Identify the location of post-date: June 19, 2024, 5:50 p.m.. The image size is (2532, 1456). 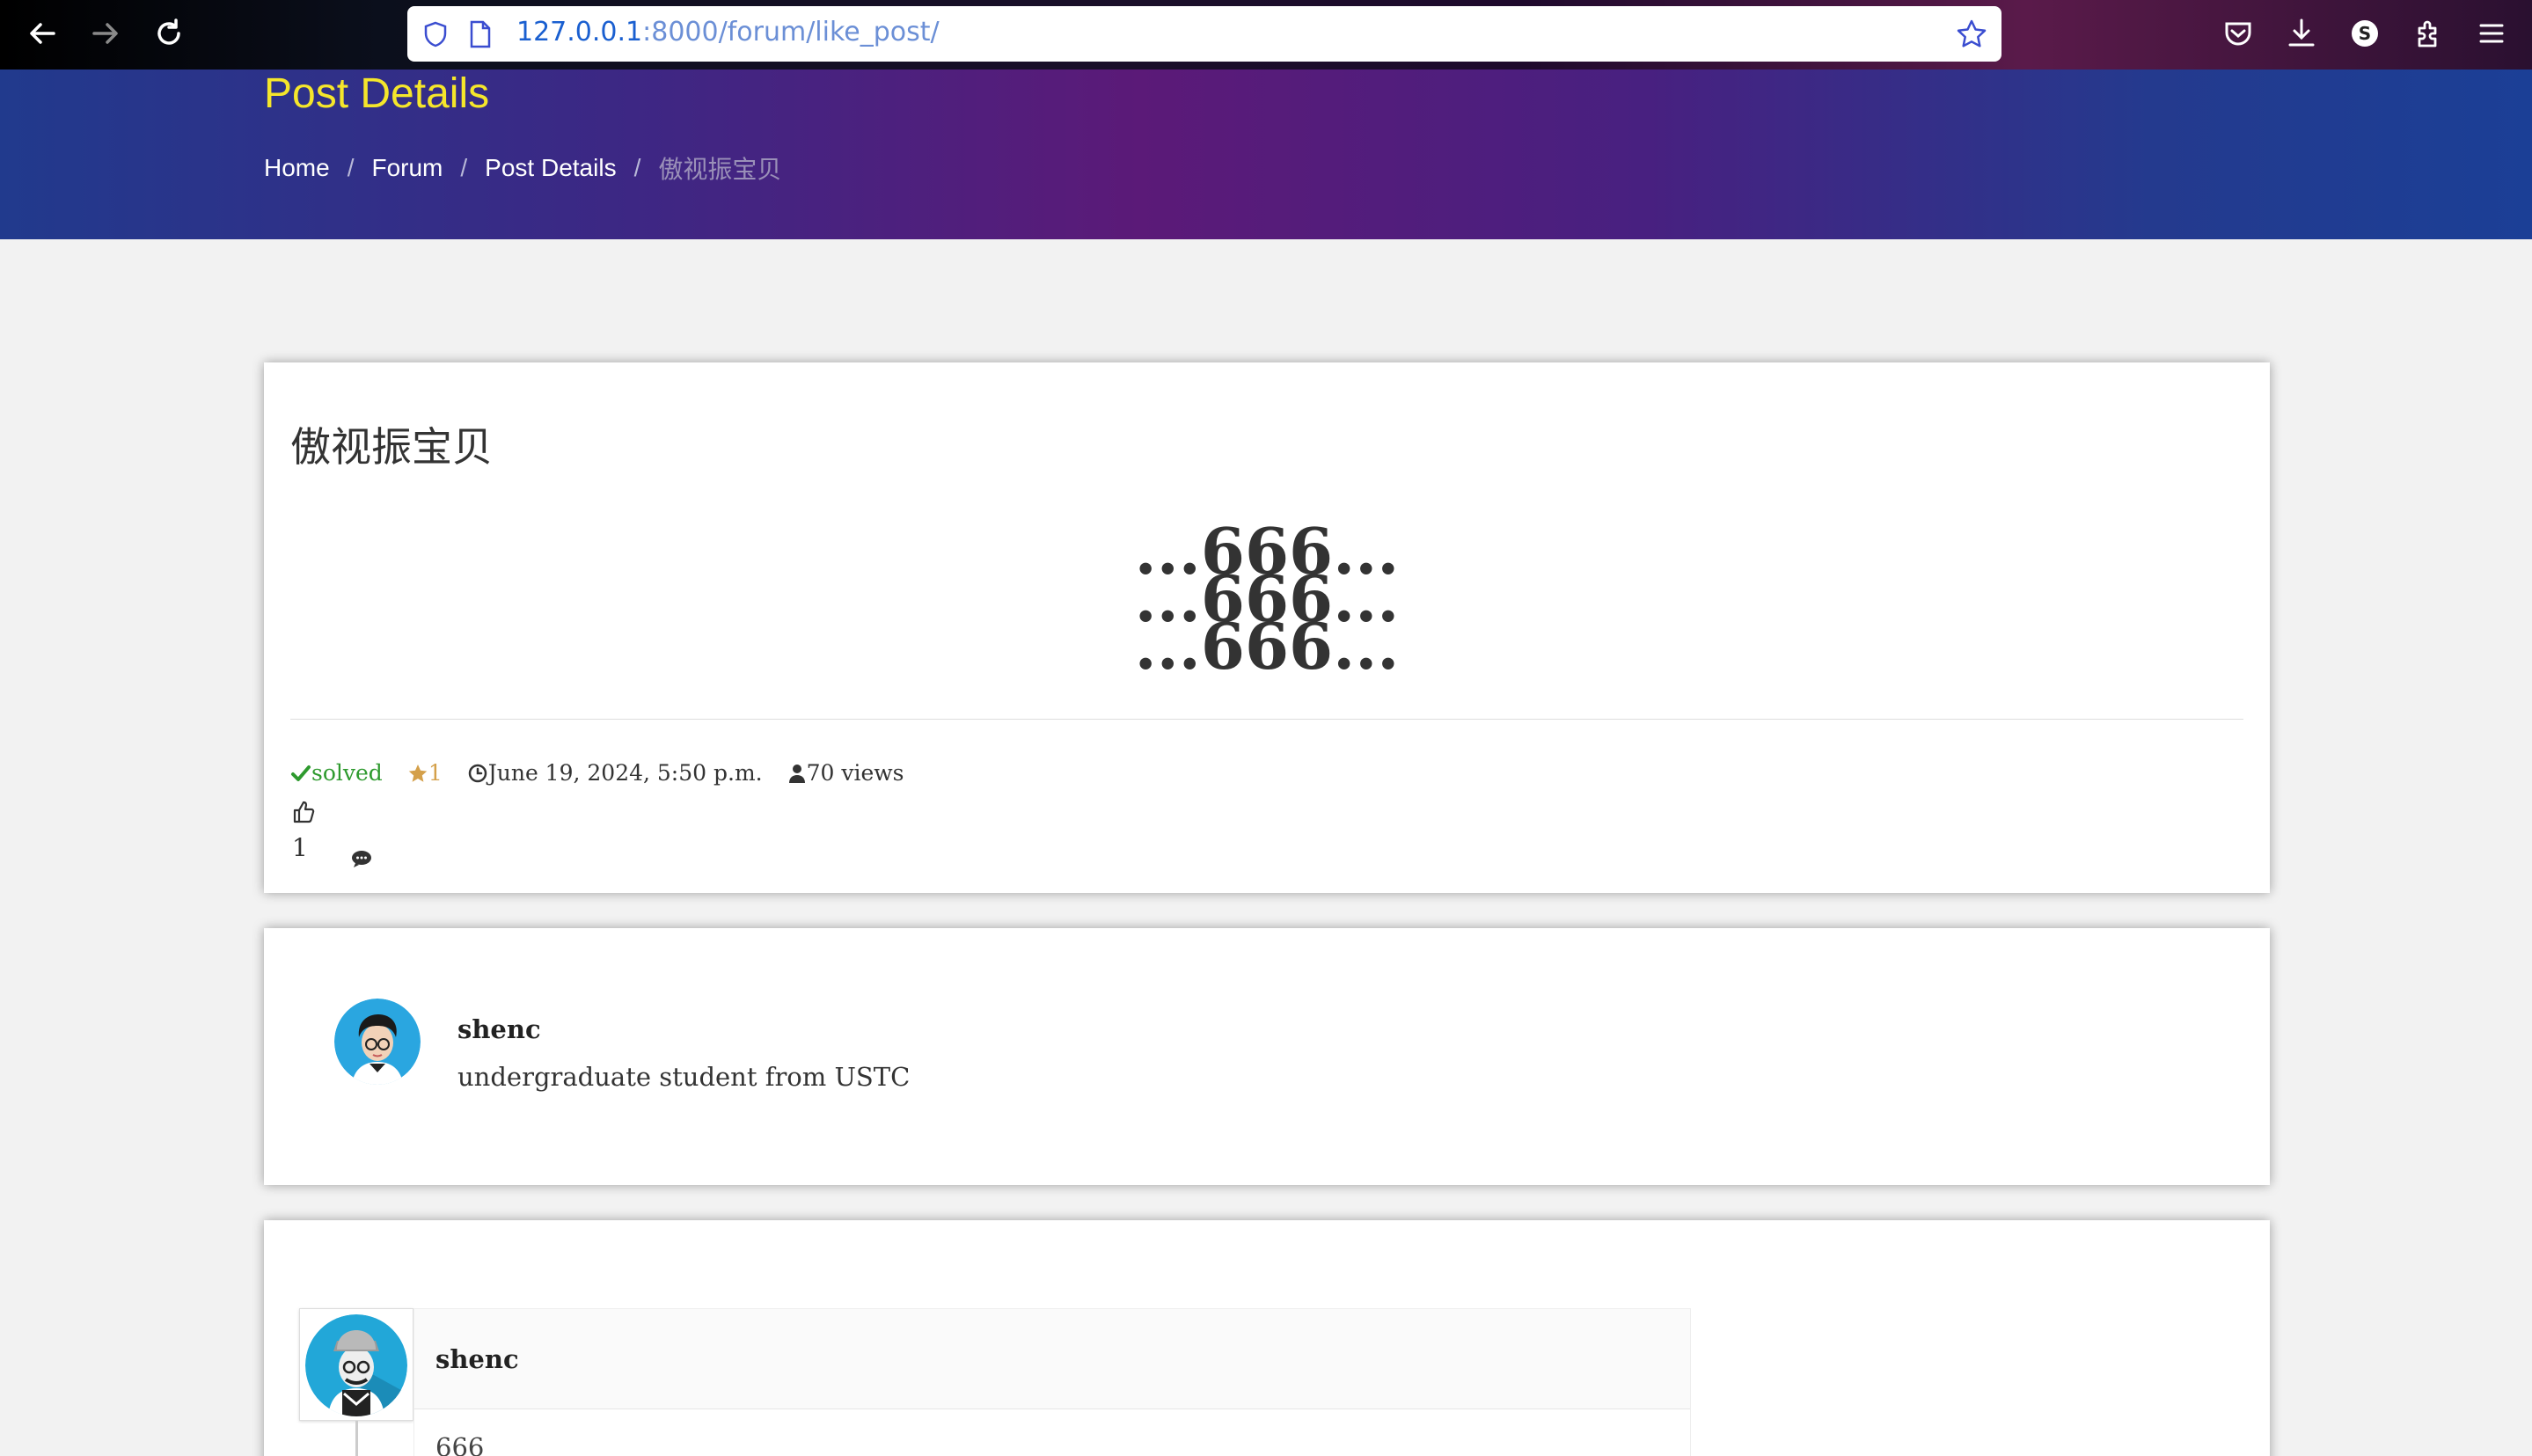
(615, 773).